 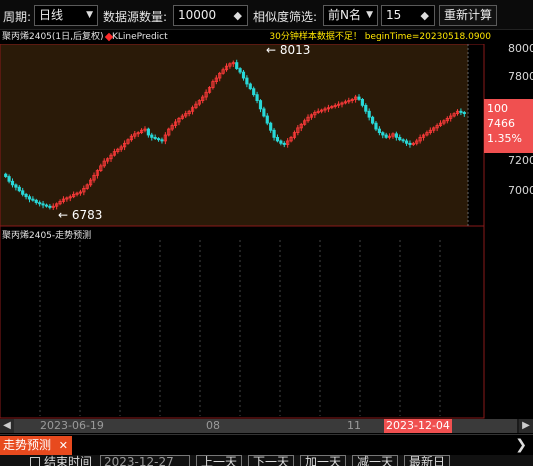 I want to click on price-info-box: 100 7466 1.35%, so click(x=508, y=126).